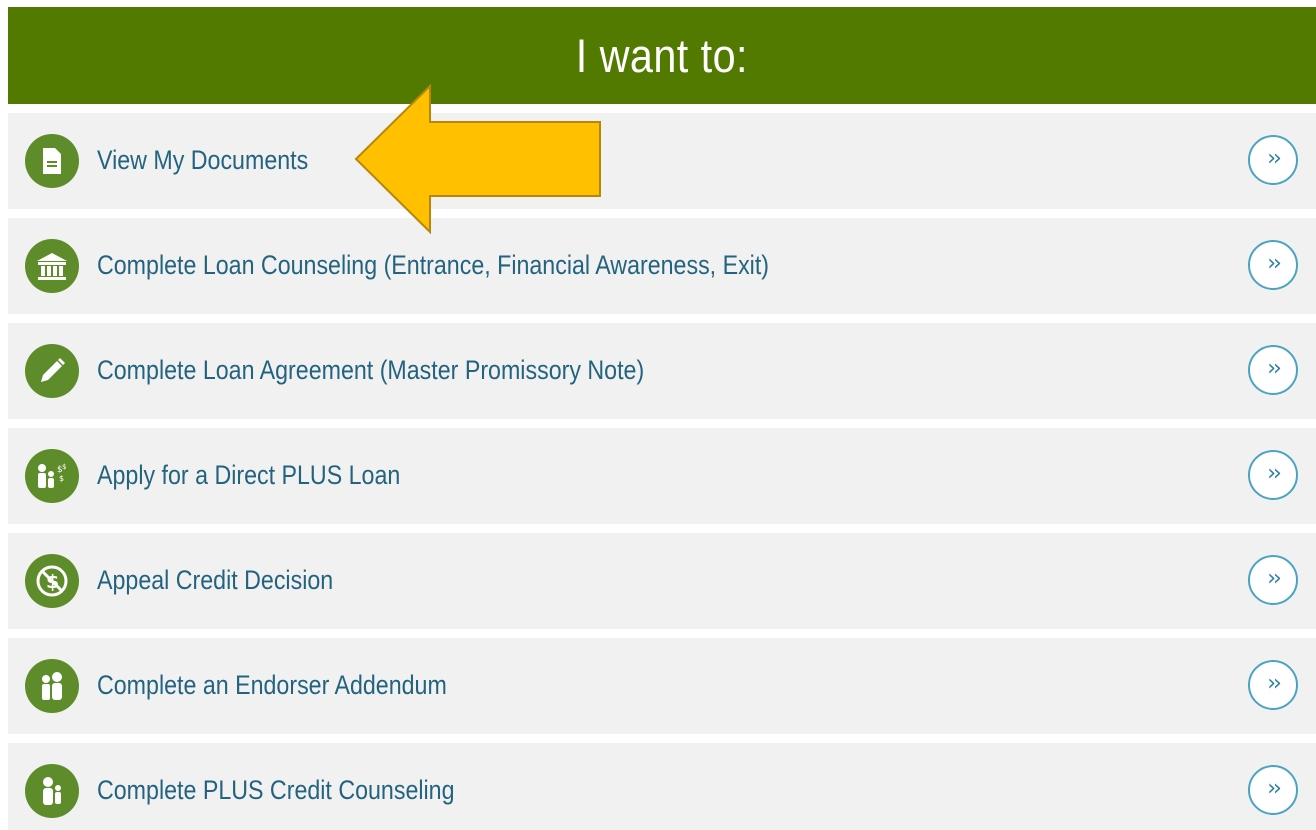 This screenshot has width=1316, height=830. What do you see at coordinates (276, 790) in the screenshot?
I see `menu-item-label: Complete PLUS Credit Counseling` at bounding box center [276, 790].